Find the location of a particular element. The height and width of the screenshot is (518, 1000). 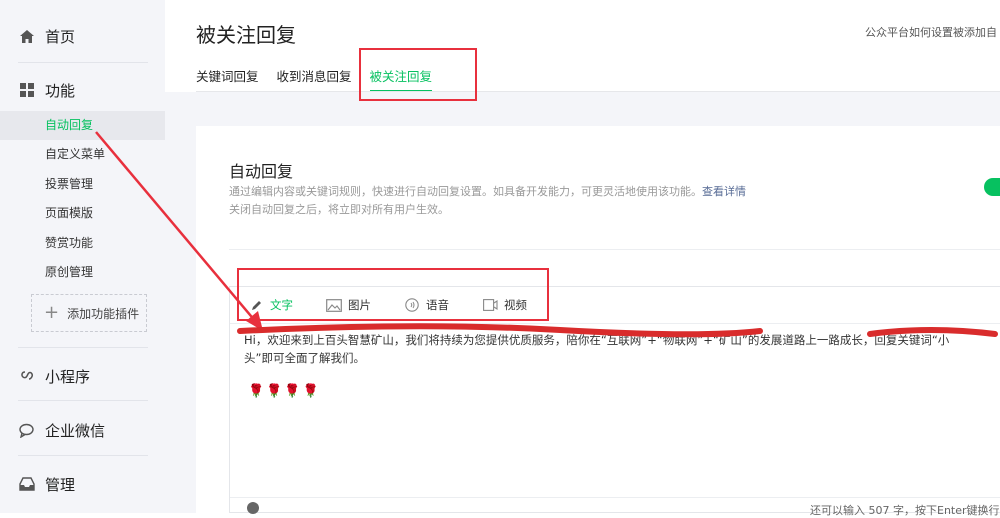

nav-wework: 企业微信 is located at coordinates (82, 430).